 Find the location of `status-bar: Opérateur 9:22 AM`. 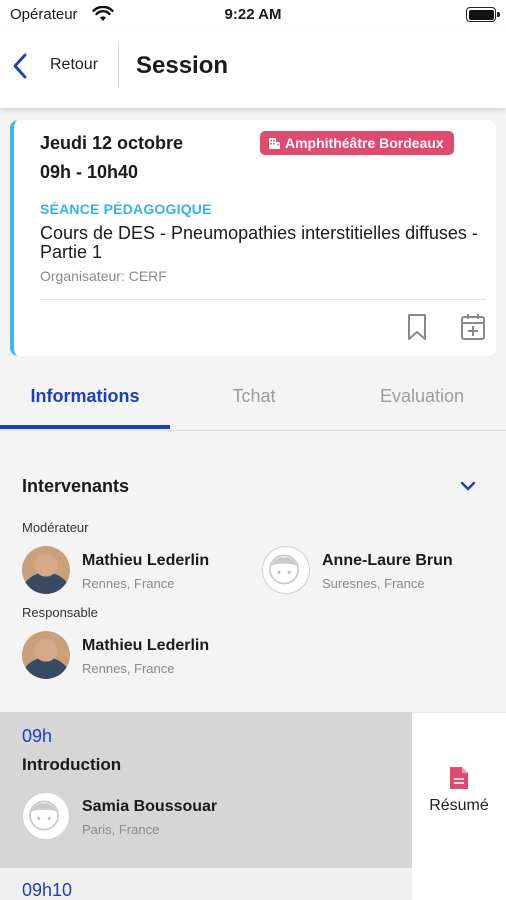

status-bar: Opérateur 9:22 AM is located at coordinates (253, 15).